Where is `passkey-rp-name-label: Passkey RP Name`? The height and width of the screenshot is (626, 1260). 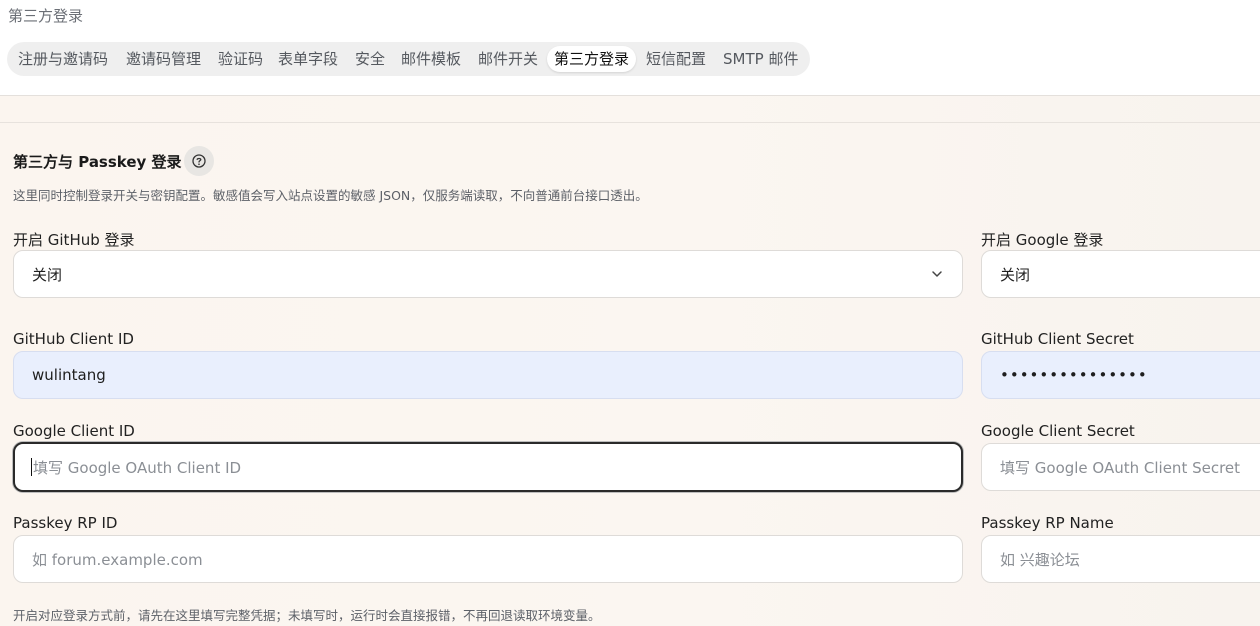
passkey-rp-name-label: Passkey RP Name is located at coordinates (1047, 523).